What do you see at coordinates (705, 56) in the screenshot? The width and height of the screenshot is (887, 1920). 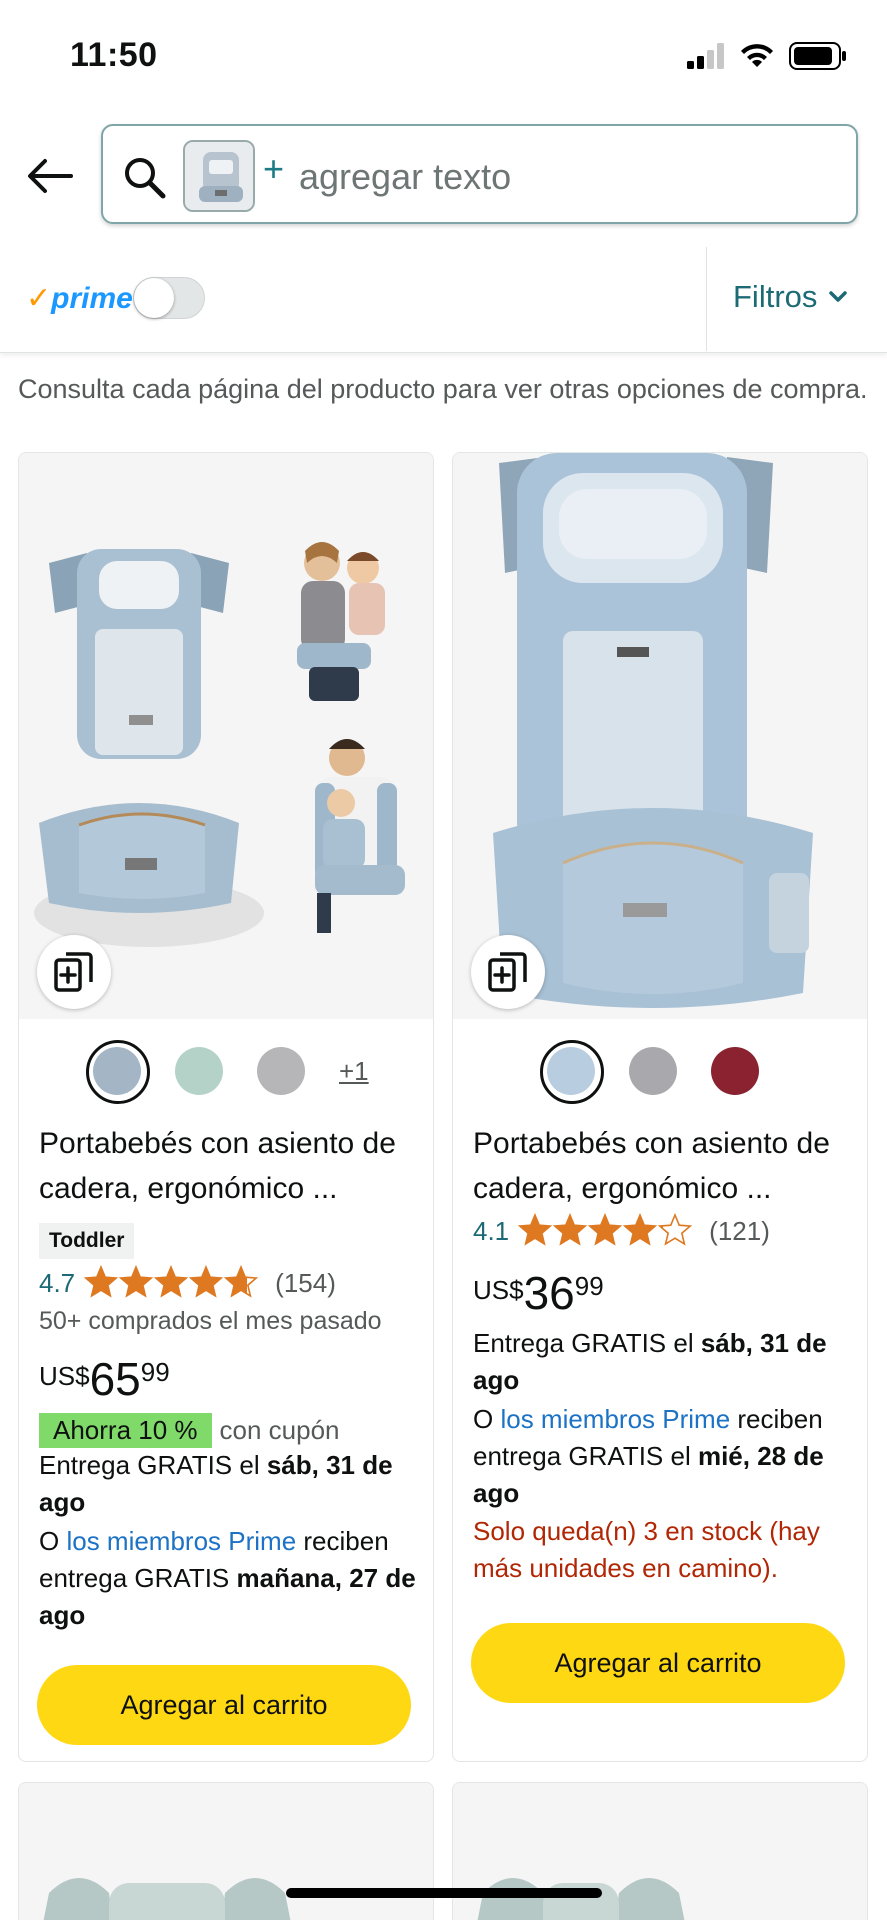 I see `cellular-signal-icon` at bounding box center [705, 56].